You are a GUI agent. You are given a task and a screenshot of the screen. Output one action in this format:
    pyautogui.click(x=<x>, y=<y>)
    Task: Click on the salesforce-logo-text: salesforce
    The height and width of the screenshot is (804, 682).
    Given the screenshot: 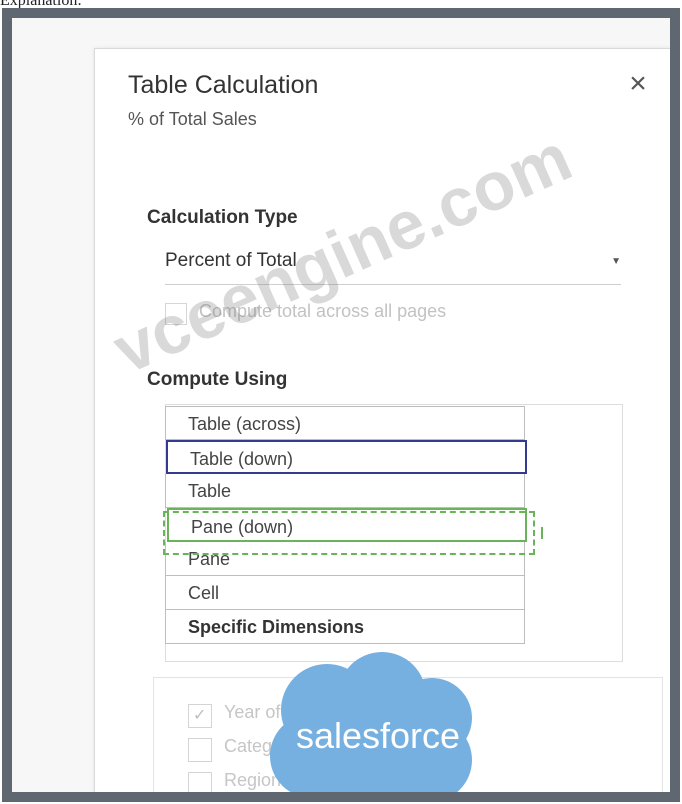 What is the action you would take?
    pyautogui.click(x=378, y=735)
    